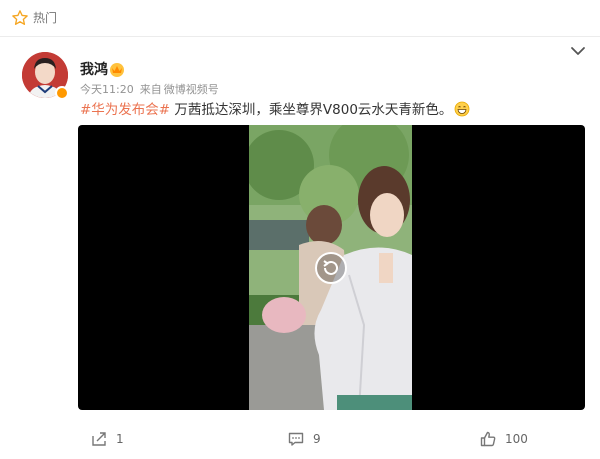 Image resolution: width=600 pixels, height=459 pixels. Describe the element at coordinates (120, 439) in the screenshot. I see `forward-count: 1` at that location.